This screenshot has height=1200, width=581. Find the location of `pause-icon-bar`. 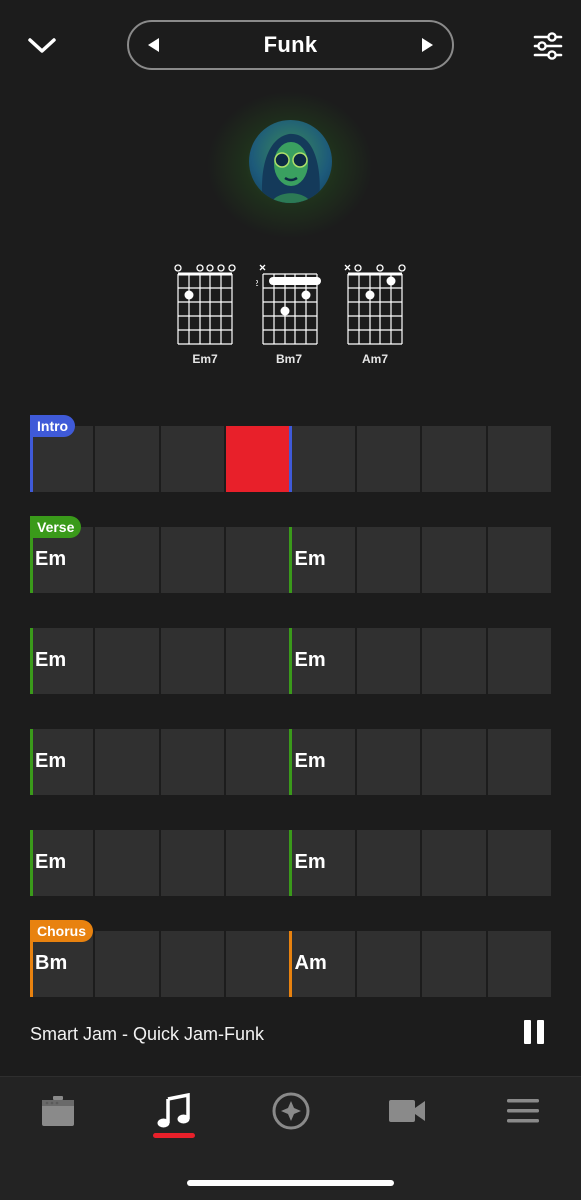

pause-icon-bar is located at coordinates (540, 1032).